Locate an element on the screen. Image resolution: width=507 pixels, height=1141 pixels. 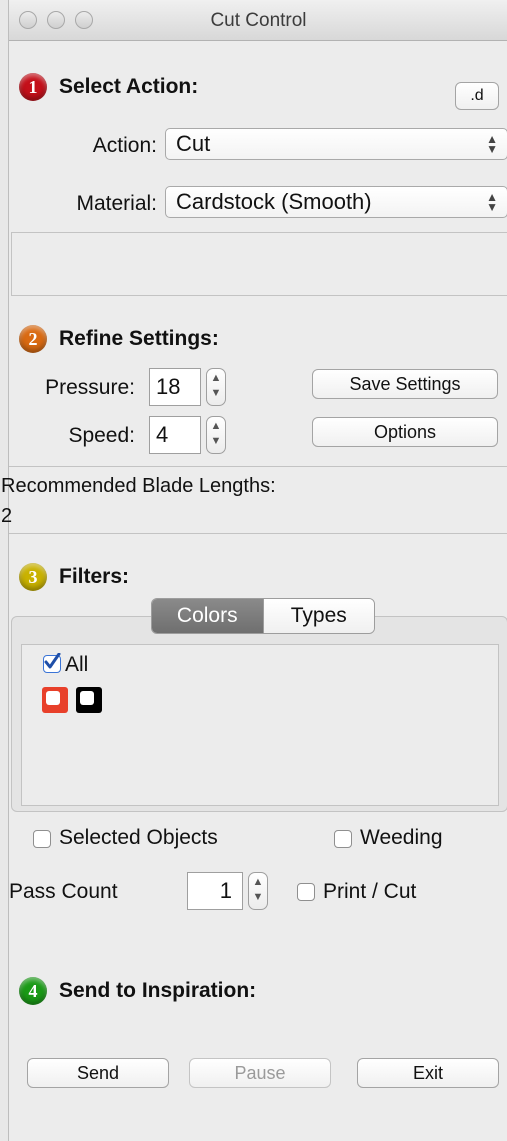
blade-length-value: 2 is located at coordinates (7, 516).